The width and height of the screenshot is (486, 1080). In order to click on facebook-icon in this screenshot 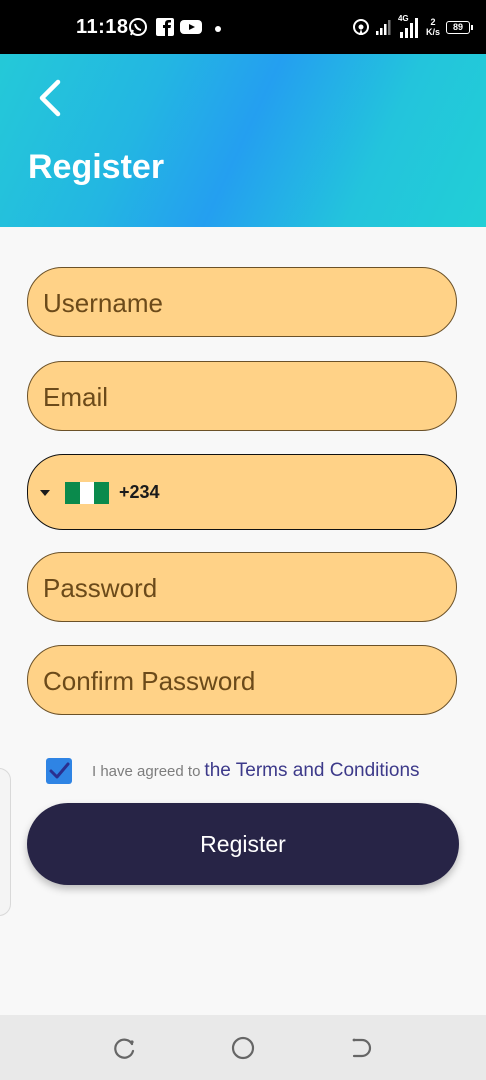, I will do `click(165, 27)`.